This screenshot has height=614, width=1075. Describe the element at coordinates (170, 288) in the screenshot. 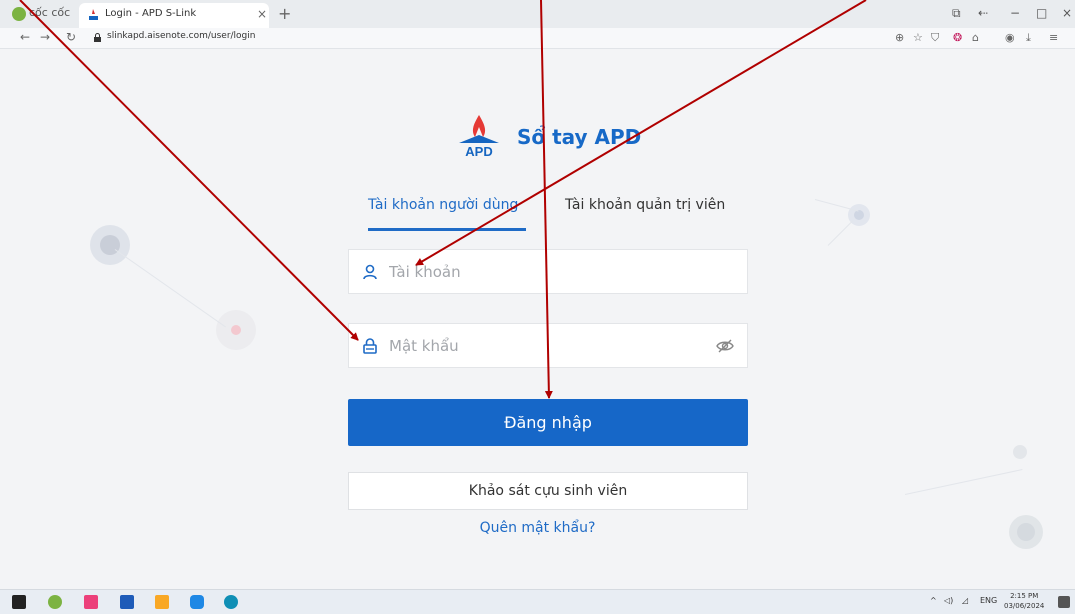

I see `decor-line` at that location.